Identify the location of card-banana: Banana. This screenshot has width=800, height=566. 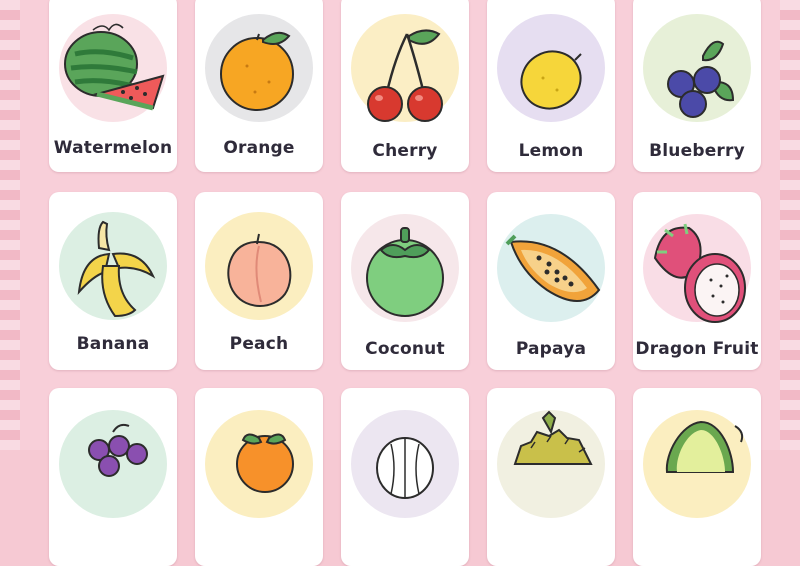
(113, 281).